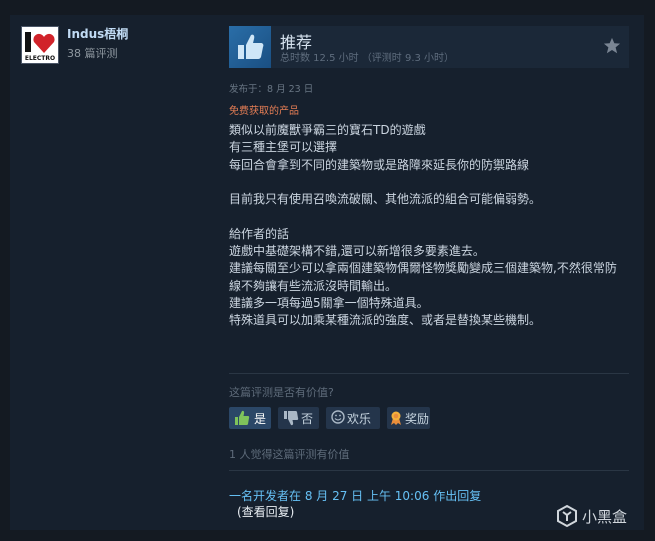 Image resolution: width=655 pixels, height=541 pixels. Describe the element at coordinates (612, 46) in the screenshot. I see `star-icon` at that location.